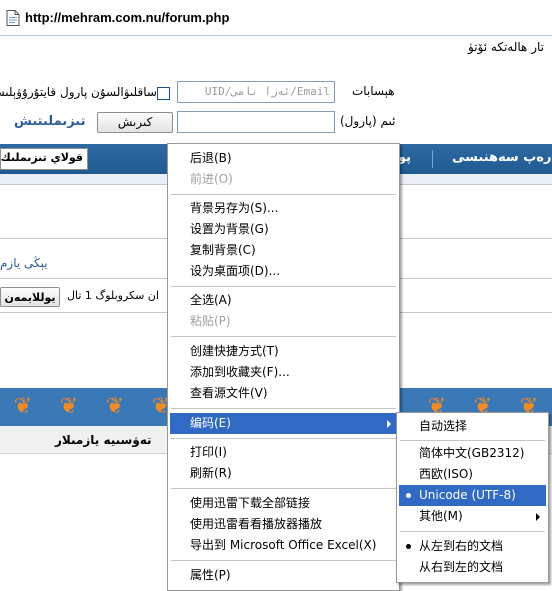 The height and width of the screenshot is (591, 552). Describe the element at coordinates (472, 426) in the screenshot. I see `submenu-item-auto-select: 自动选择` at that location.